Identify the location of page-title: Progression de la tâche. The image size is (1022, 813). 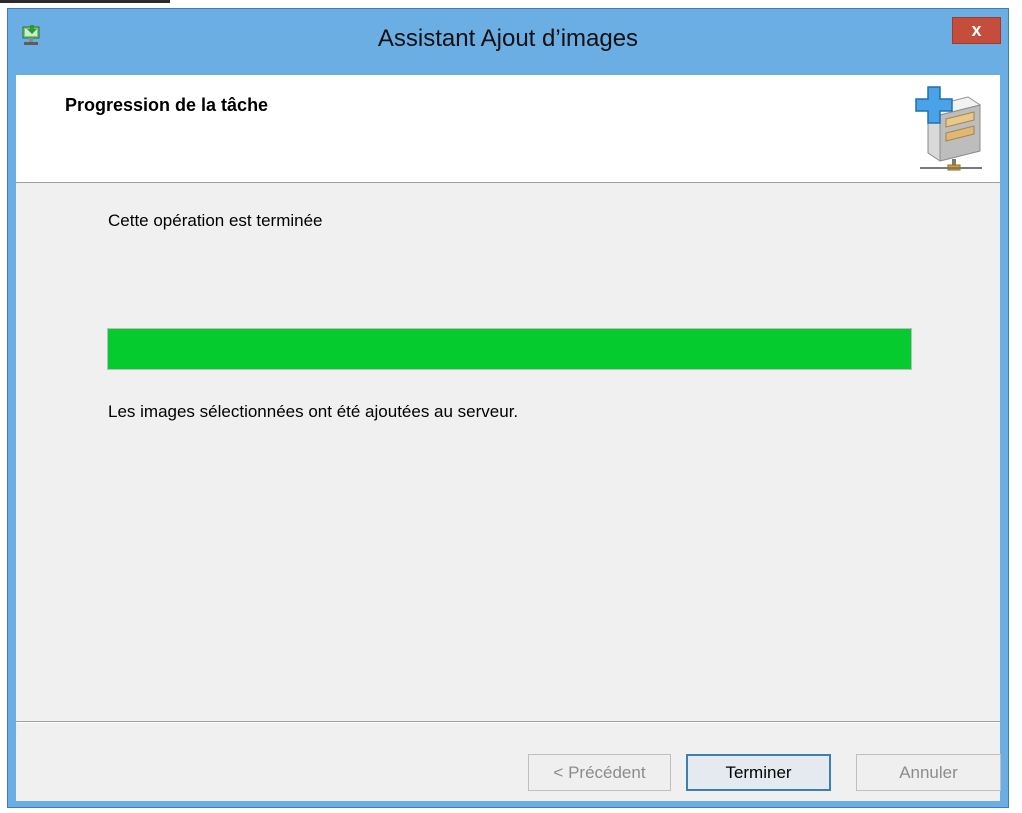
(167, 105).